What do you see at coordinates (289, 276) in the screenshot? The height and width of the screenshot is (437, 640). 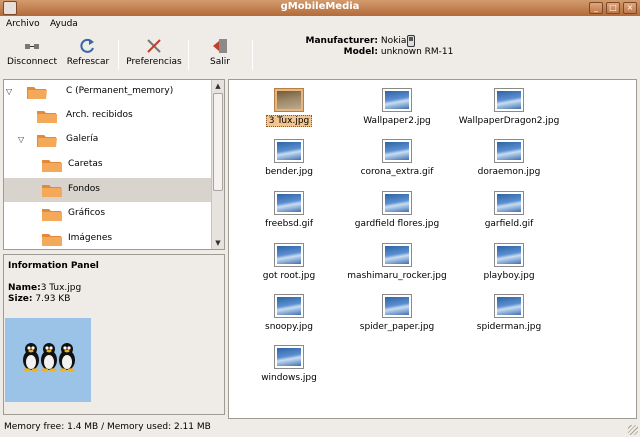 I see `file-name: got root.jpg` at bounding box center [289, 276].